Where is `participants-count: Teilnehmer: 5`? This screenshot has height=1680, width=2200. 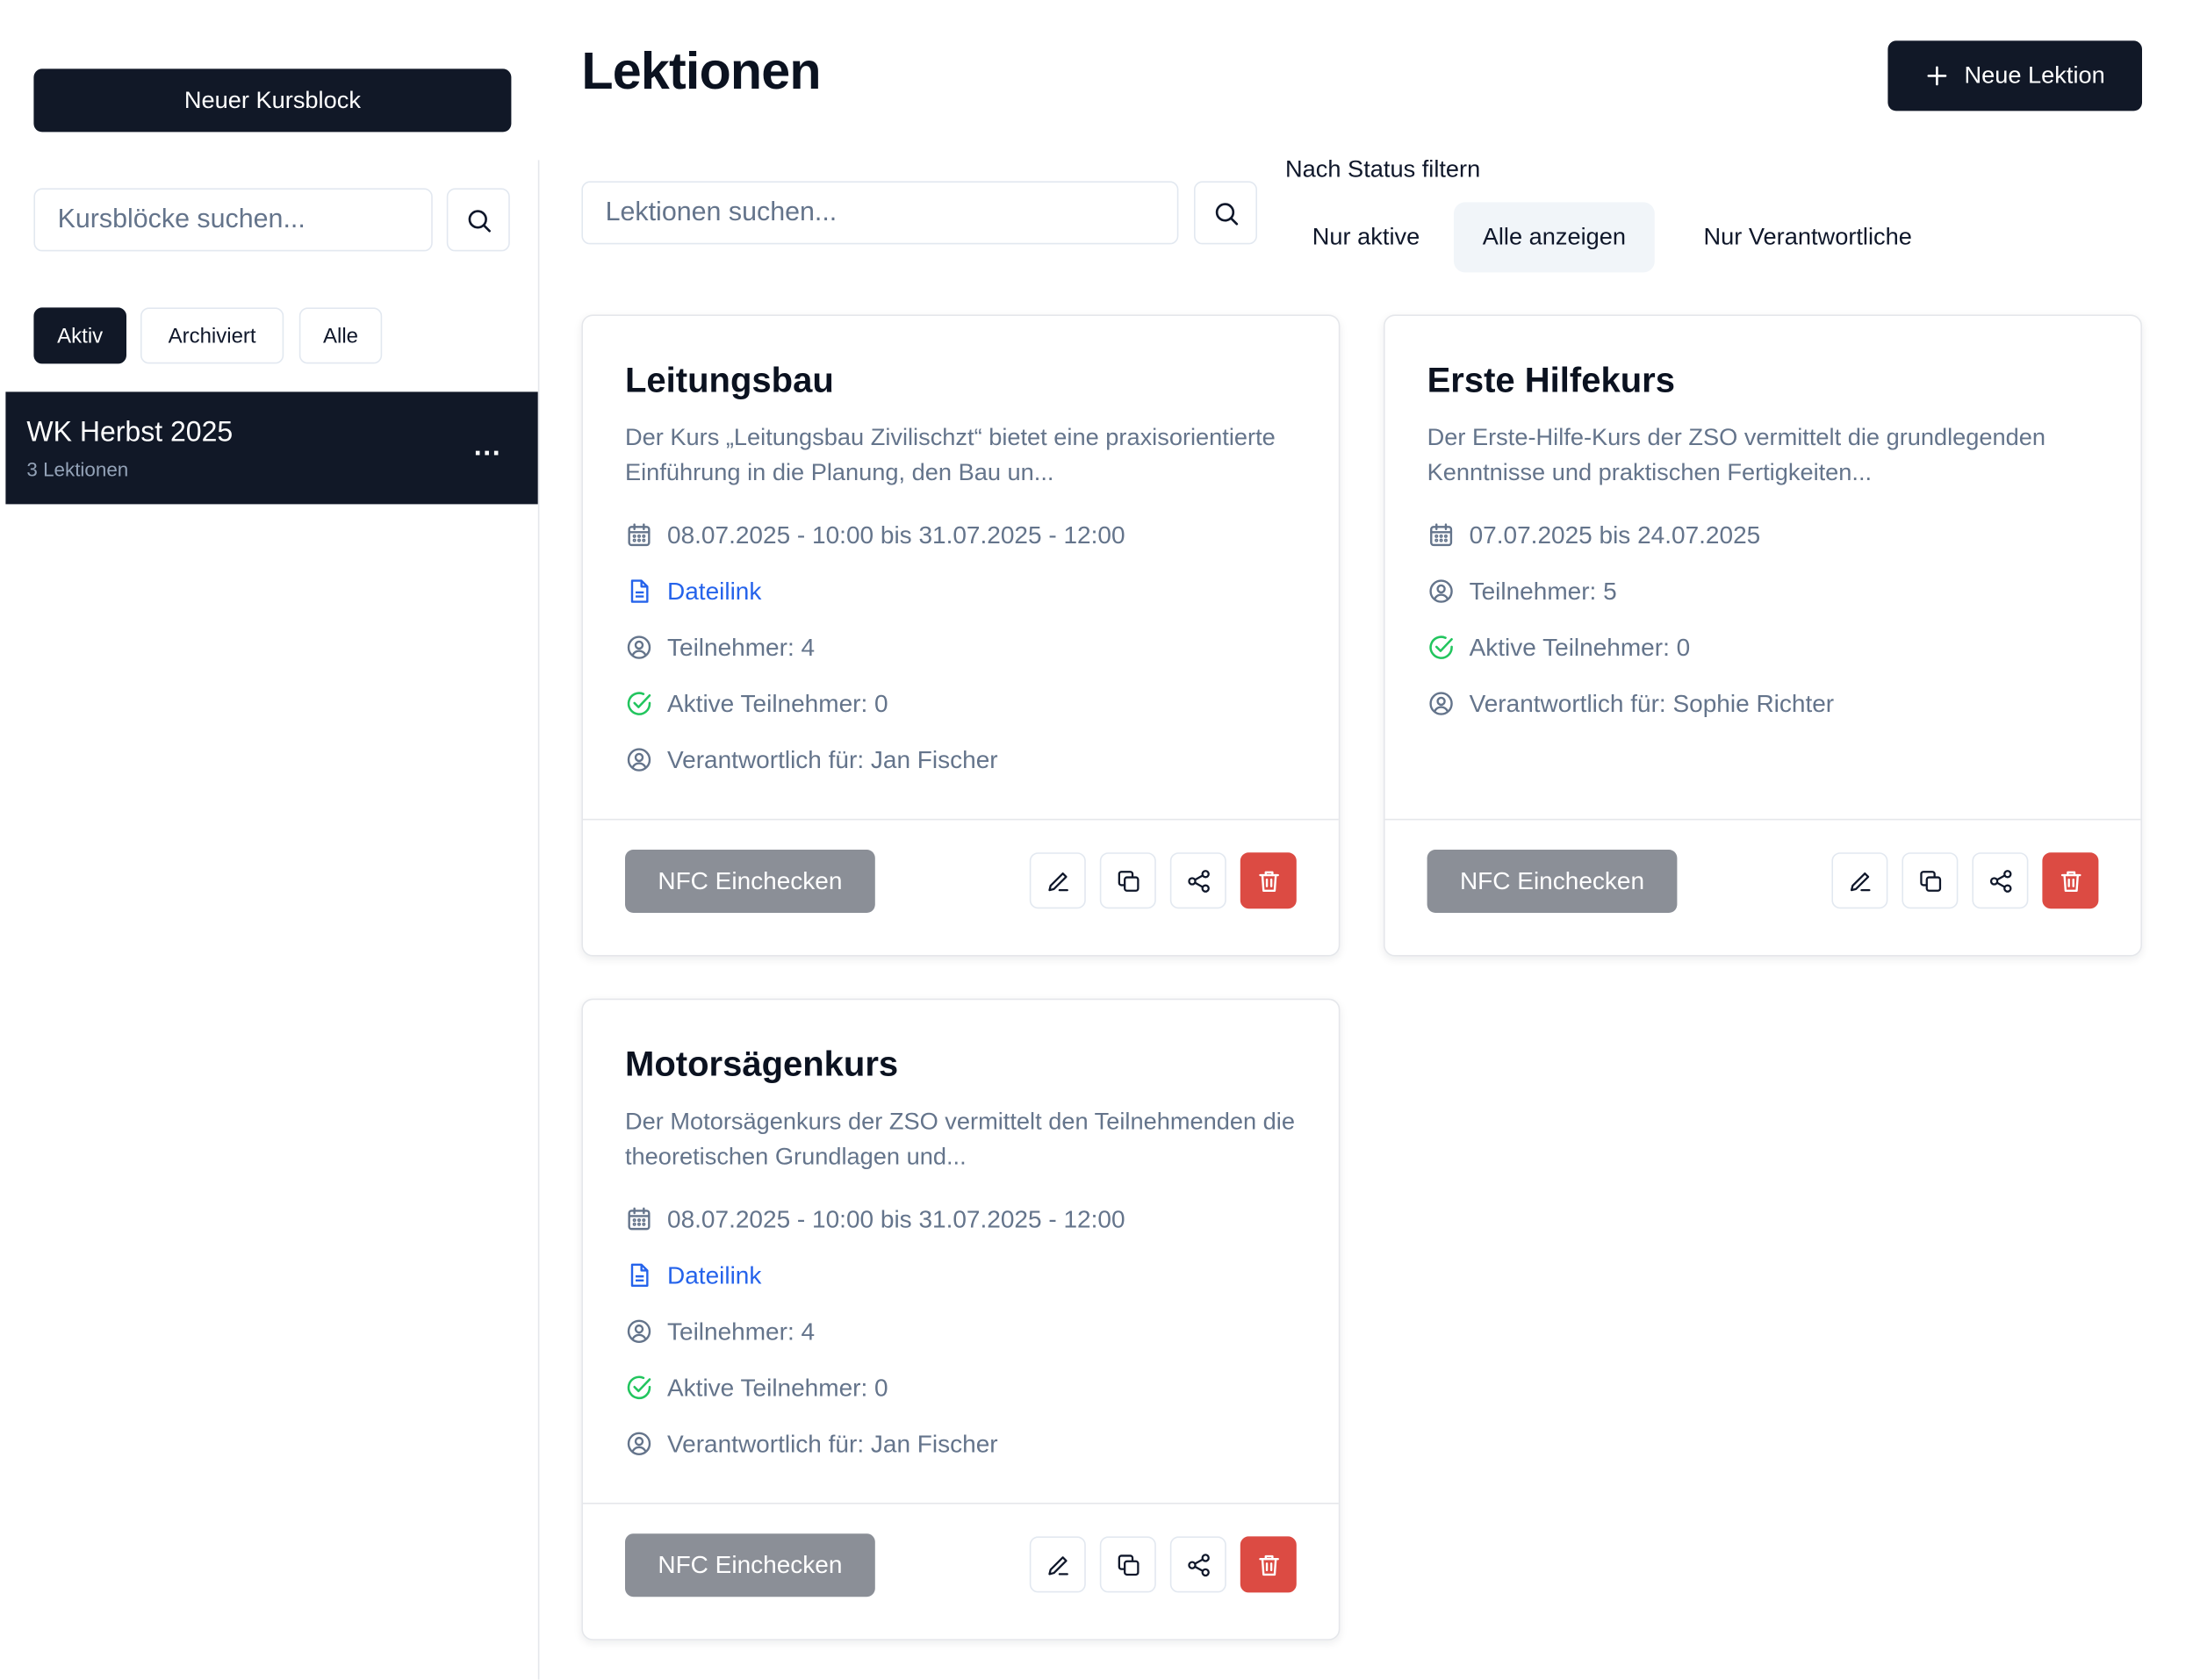
participants-count: Teilnehmer: 5 is located at coordinates (1543, 590).